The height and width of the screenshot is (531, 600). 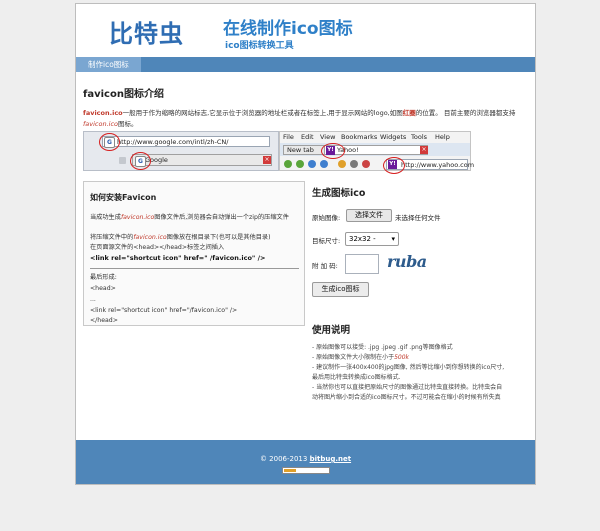 I want to click on site-footer: © 2006-2013 bitbug.net, so click(x=305, y=462).